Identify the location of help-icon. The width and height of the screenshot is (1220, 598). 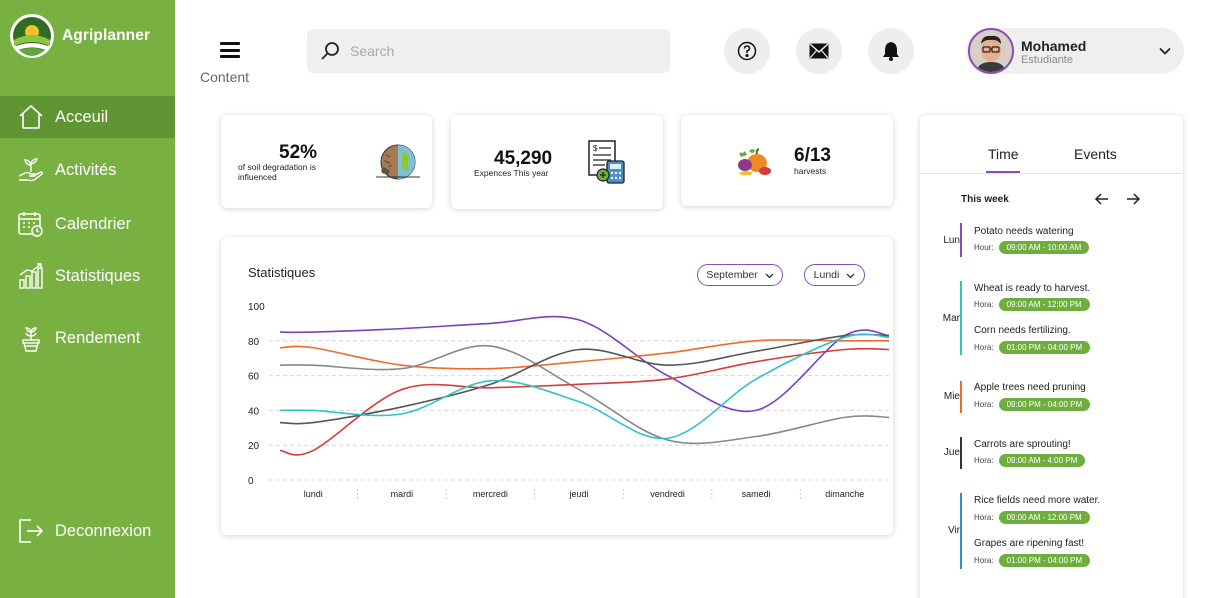
(747, 51).